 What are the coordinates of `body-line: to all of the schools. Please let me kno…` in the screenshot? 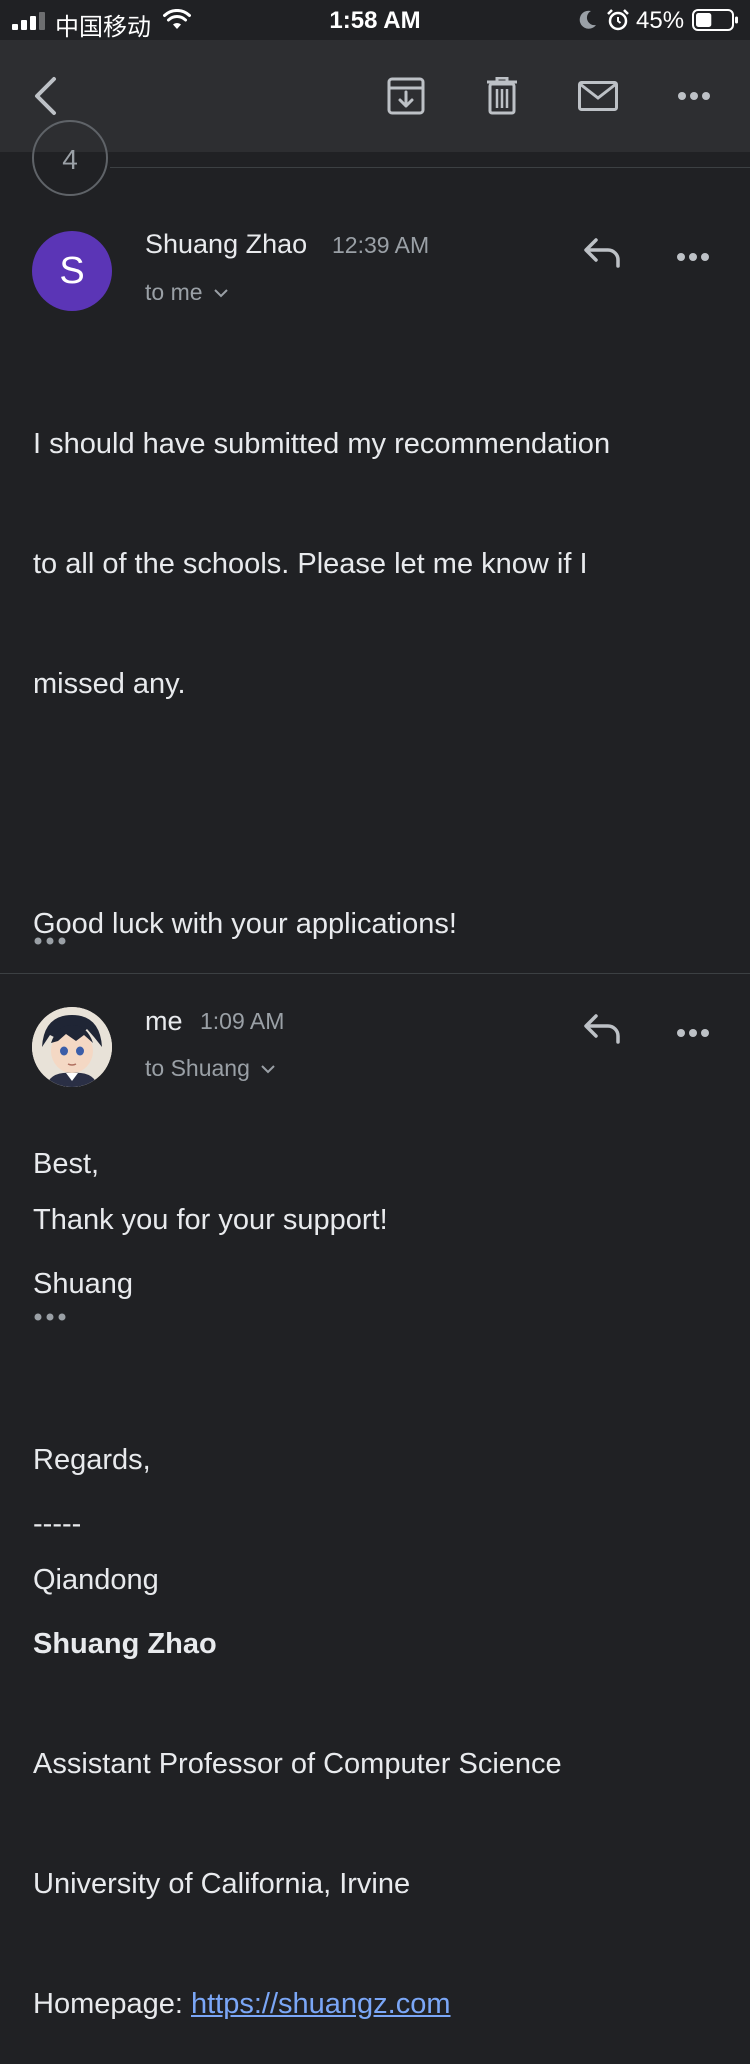 It's located at (310, 564).